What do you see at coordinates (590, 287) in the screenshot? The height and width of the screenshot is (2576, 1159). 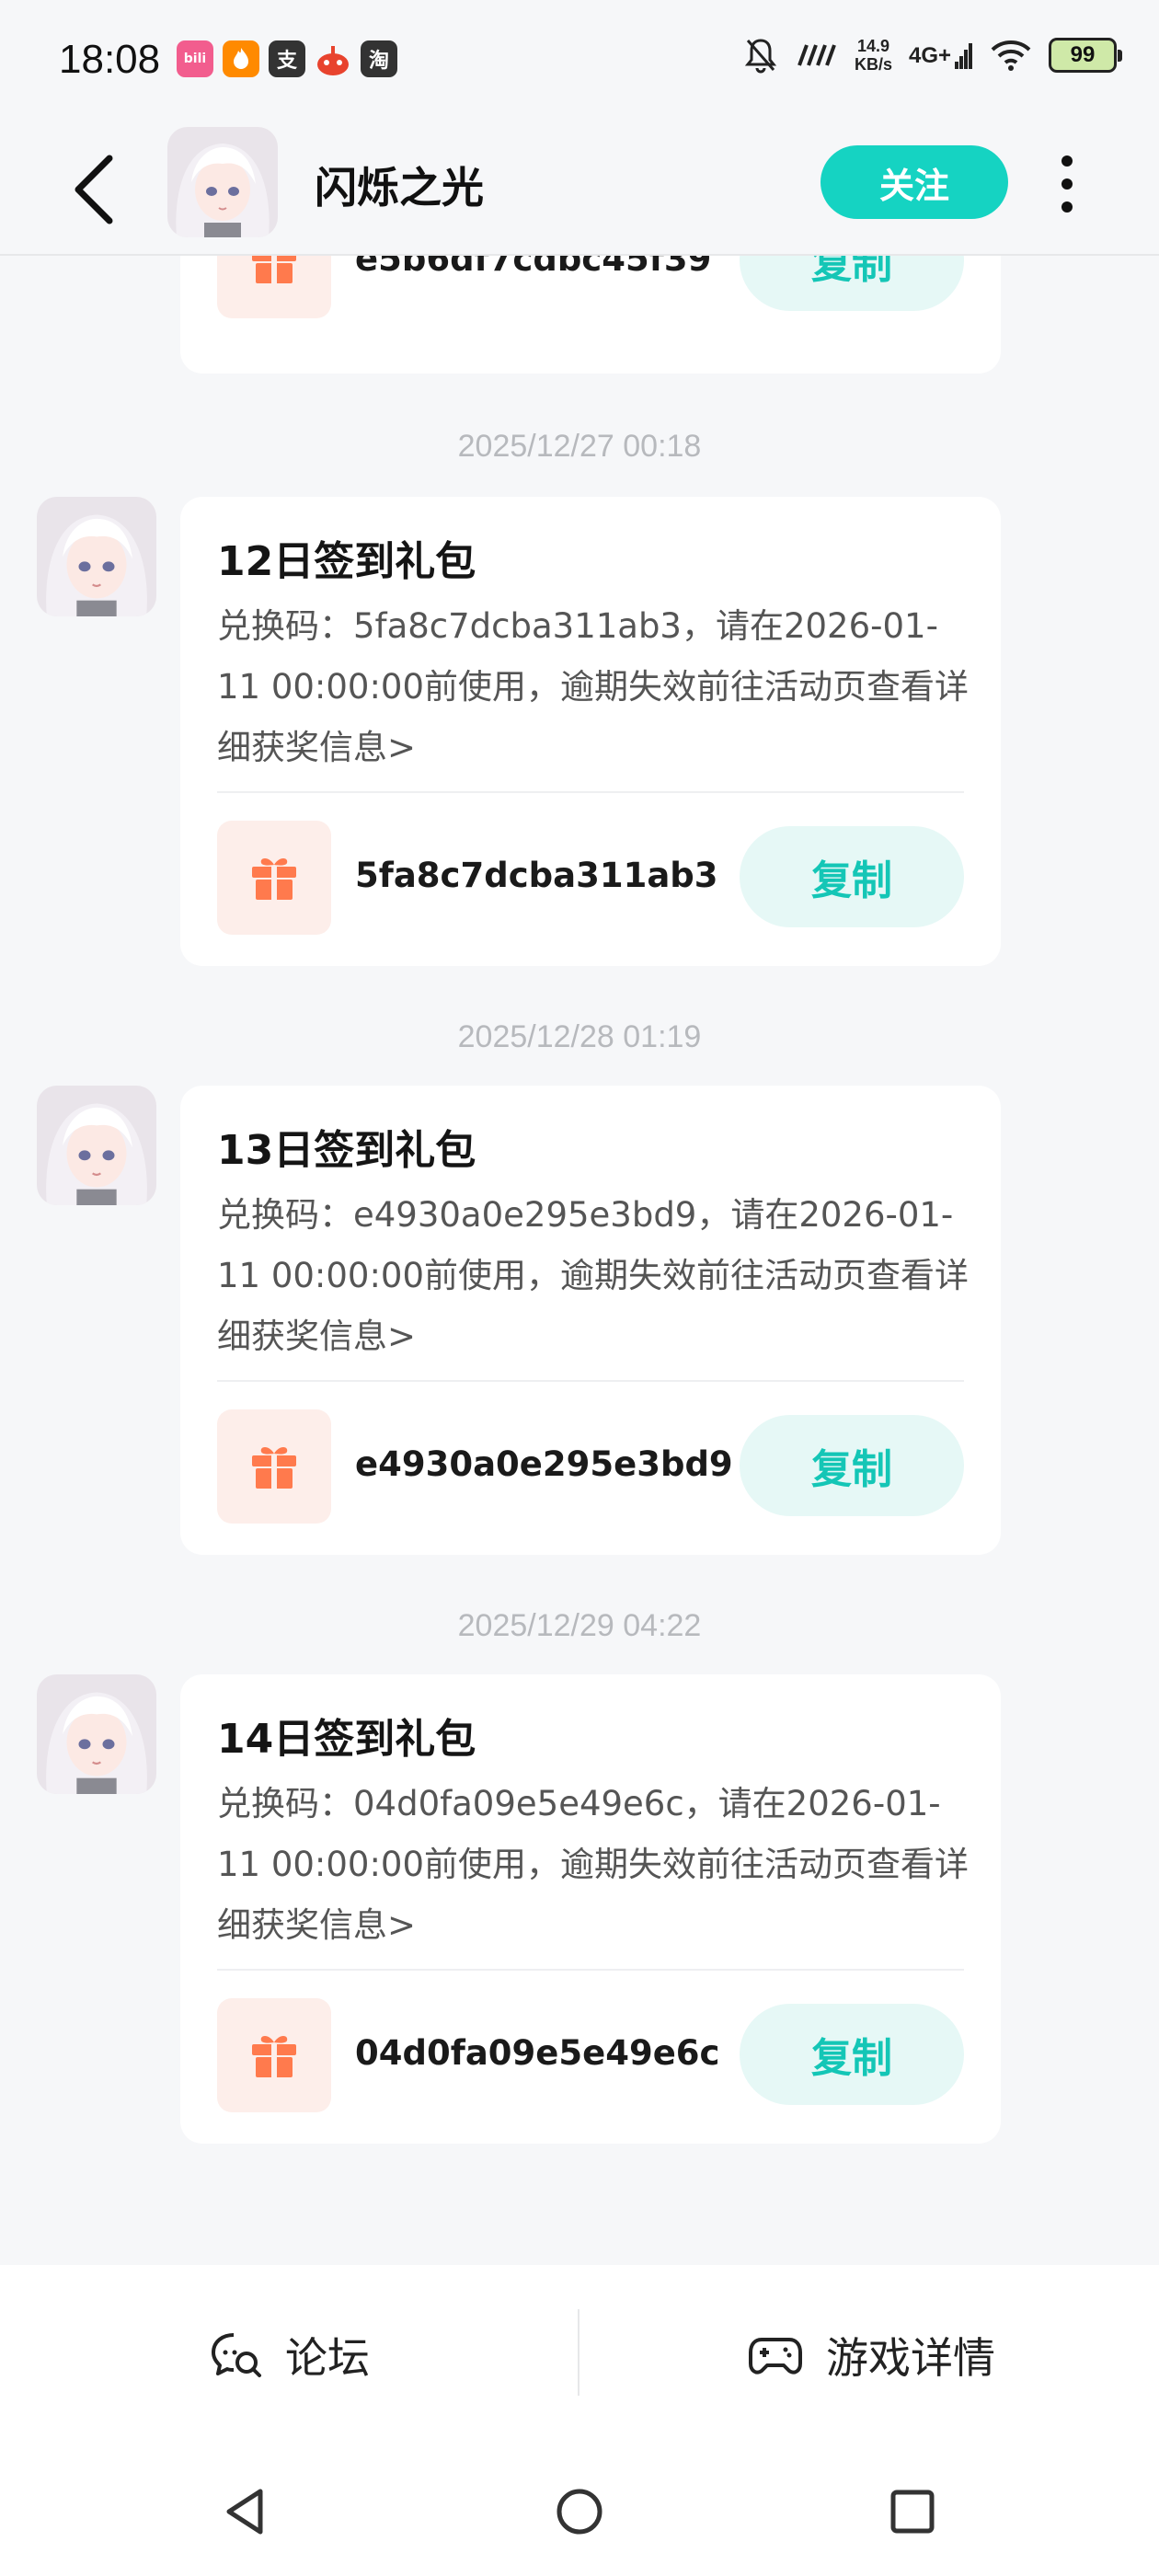 I see `redeem-code-row: e5b6df7cdbc45f39 复制` at bounding box center [590, 287].